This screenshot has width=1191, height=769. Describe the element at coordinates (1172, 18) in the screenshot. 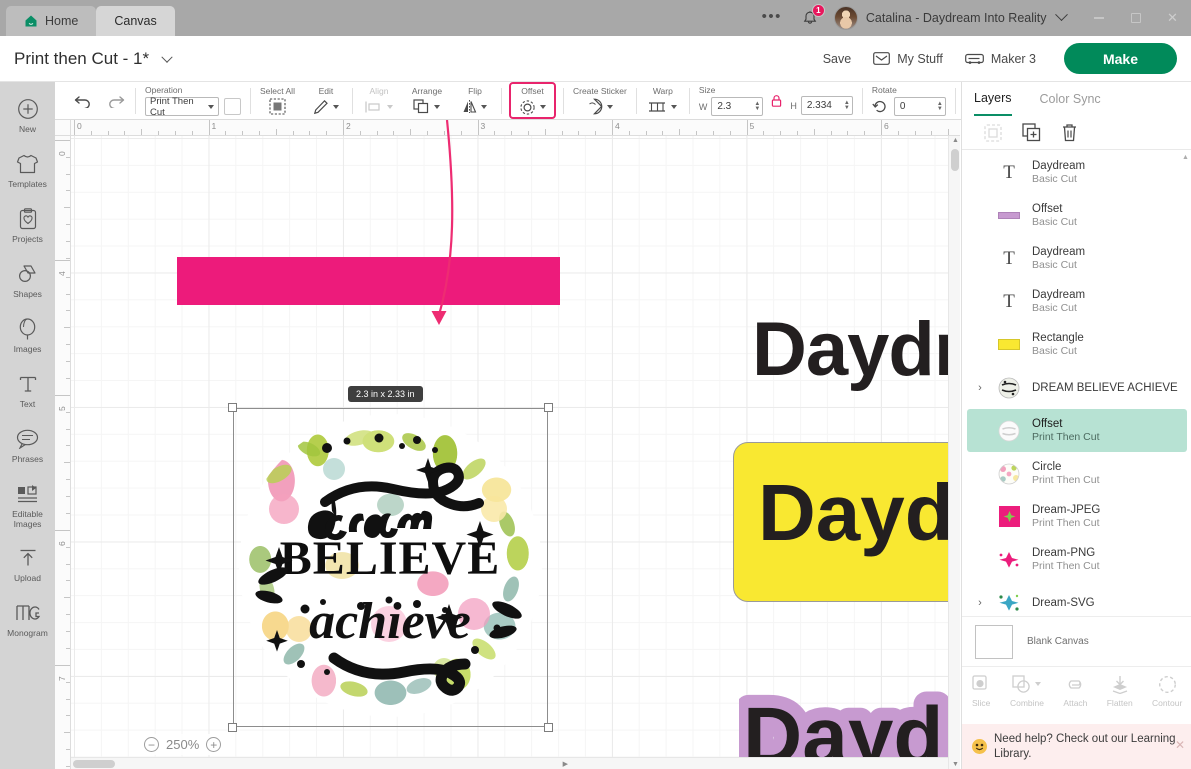

I see `window-close-button: ✕` at that location.